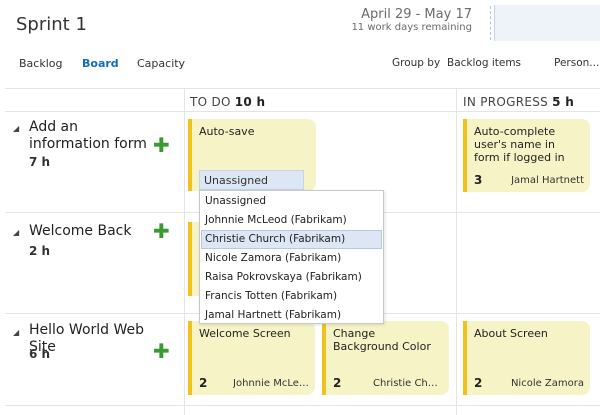  Describe the element at coordinates (411, 27) in the screenshot. I see `work-days-remaining: 11 work days remaining` at that location.